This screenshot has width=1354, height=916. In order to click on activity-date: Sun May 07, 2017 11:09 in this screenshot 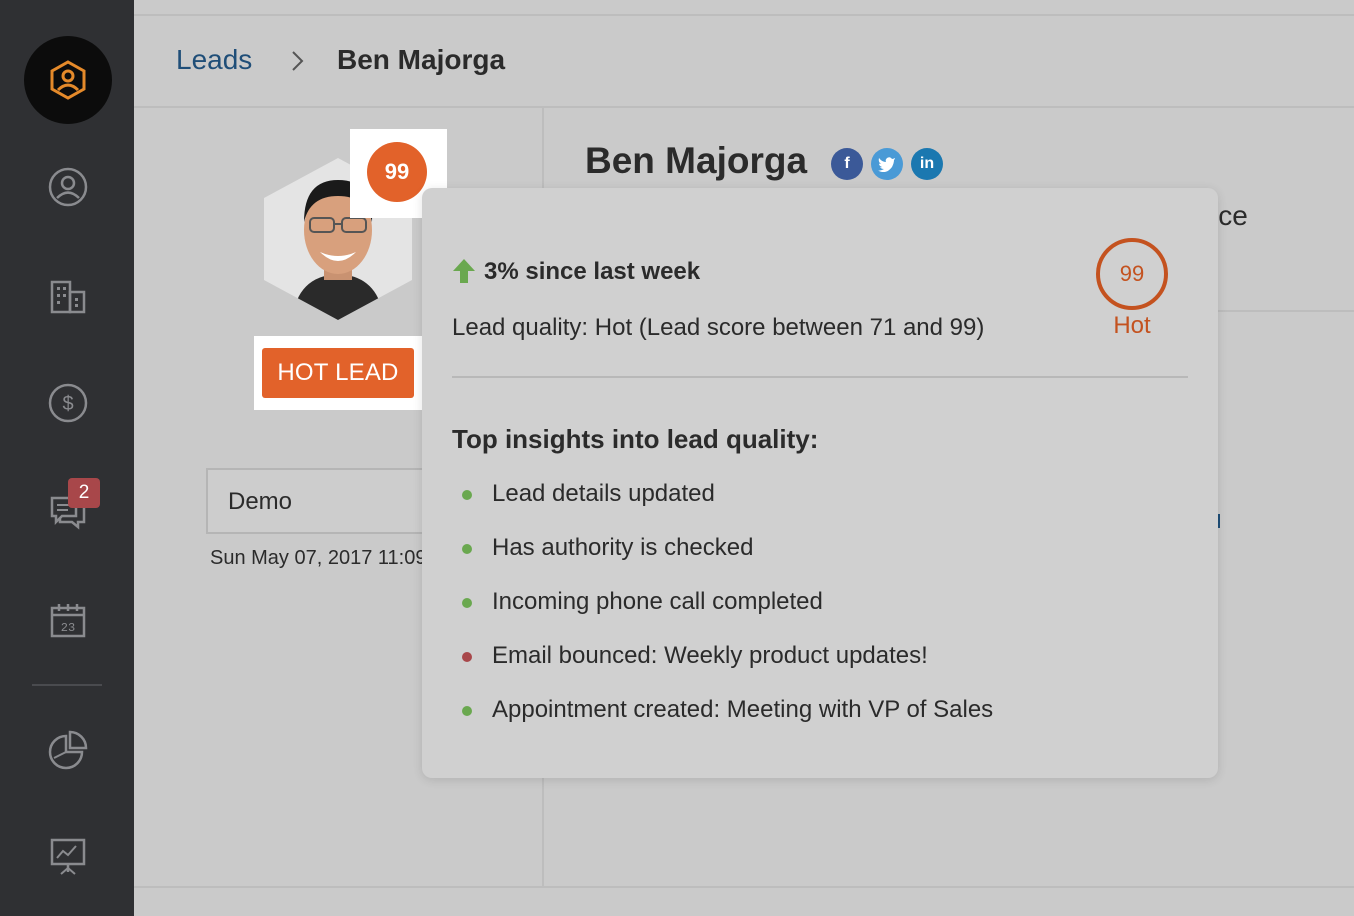, I will do `click(316, 558)`.